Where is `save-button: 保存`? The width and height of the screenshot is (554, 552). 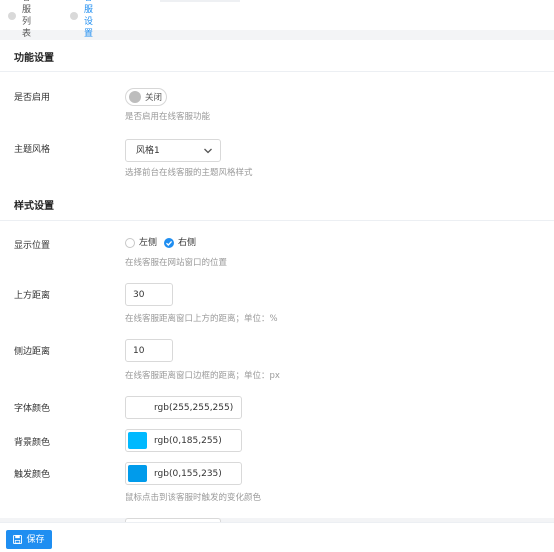 save-button: 保存 is located at coordinates (29, 539).